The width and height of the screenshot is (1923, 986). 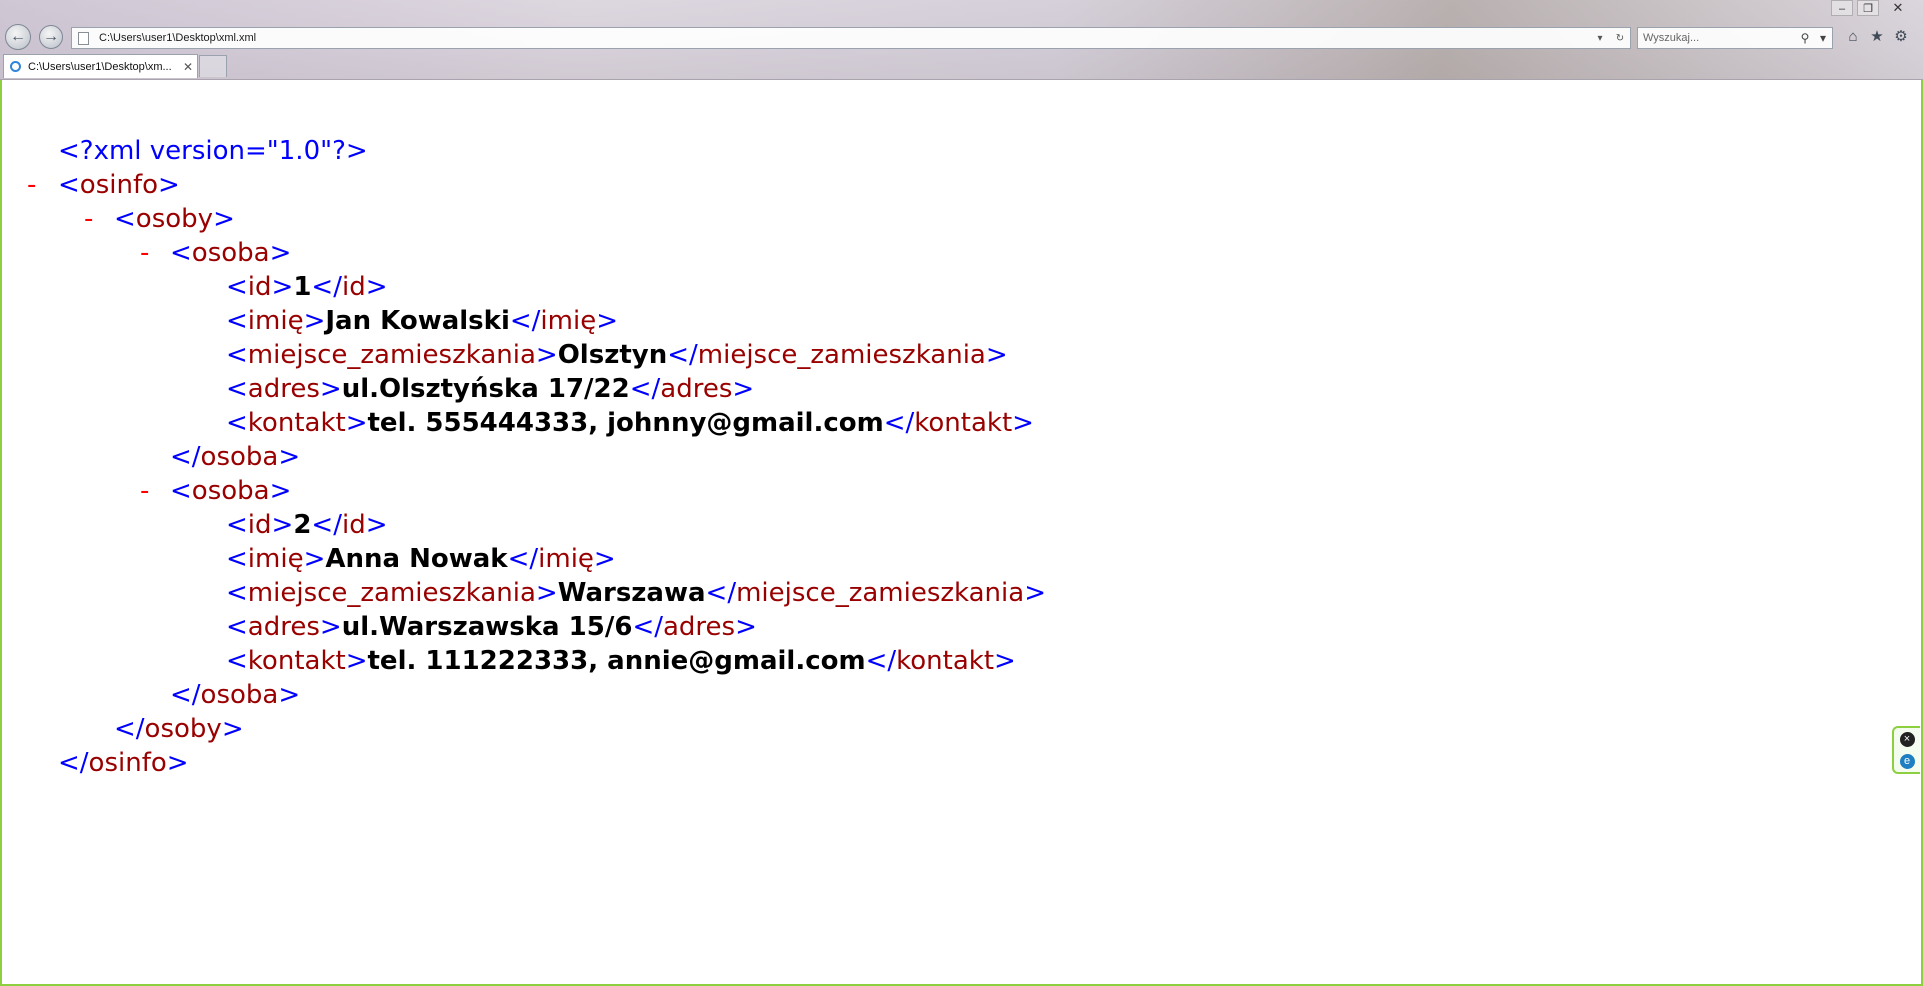 I want to click on refresh-icon: ↻, so click(x=1620, y=38).